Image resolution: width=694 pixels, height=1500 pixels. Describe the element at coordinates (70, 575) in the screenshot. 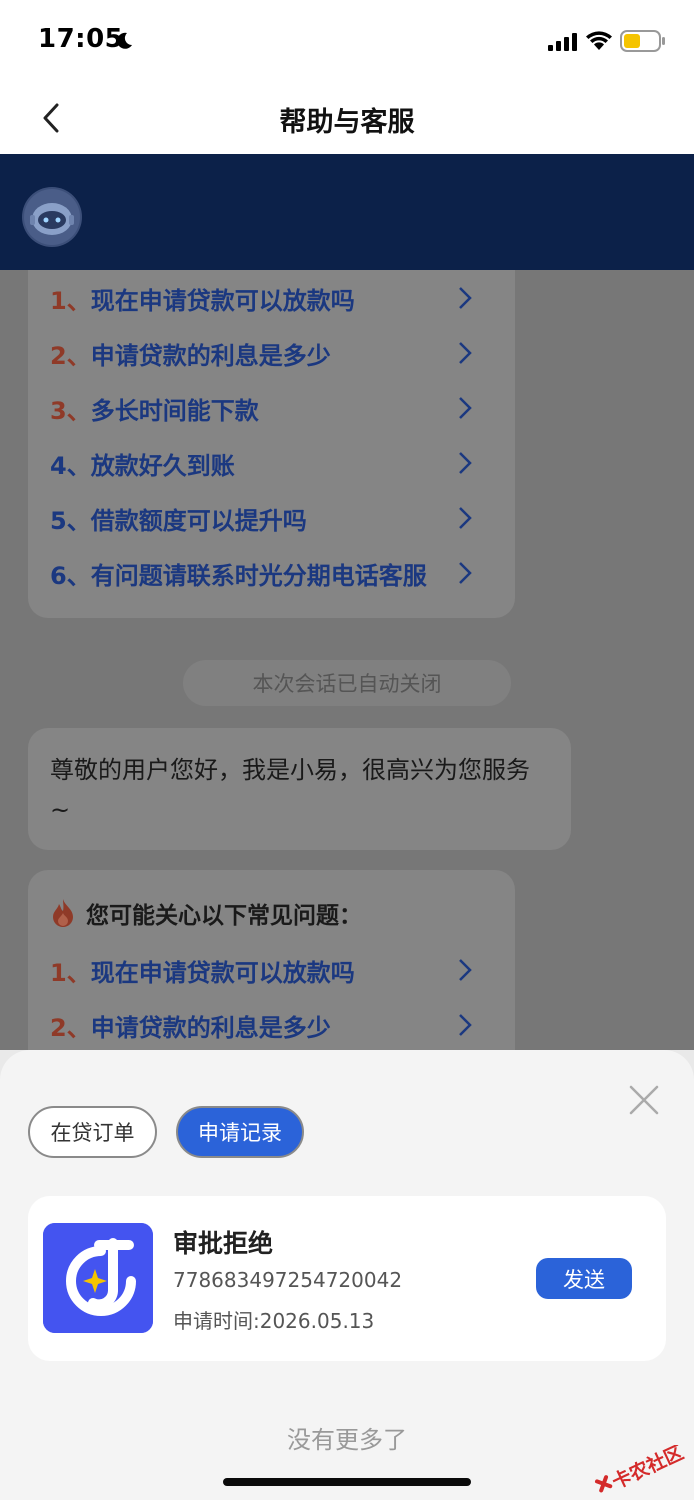

I see `faq-number: 6、` at that location.